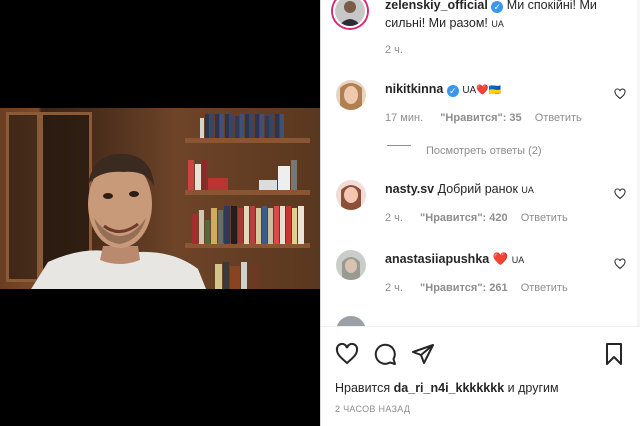 The width and height of the screenshot is (640, 426). Describe the element at coordinates (436, 23) in the screenshot. I see `caption-text-line2: сильні! Ми разом!` at that location.